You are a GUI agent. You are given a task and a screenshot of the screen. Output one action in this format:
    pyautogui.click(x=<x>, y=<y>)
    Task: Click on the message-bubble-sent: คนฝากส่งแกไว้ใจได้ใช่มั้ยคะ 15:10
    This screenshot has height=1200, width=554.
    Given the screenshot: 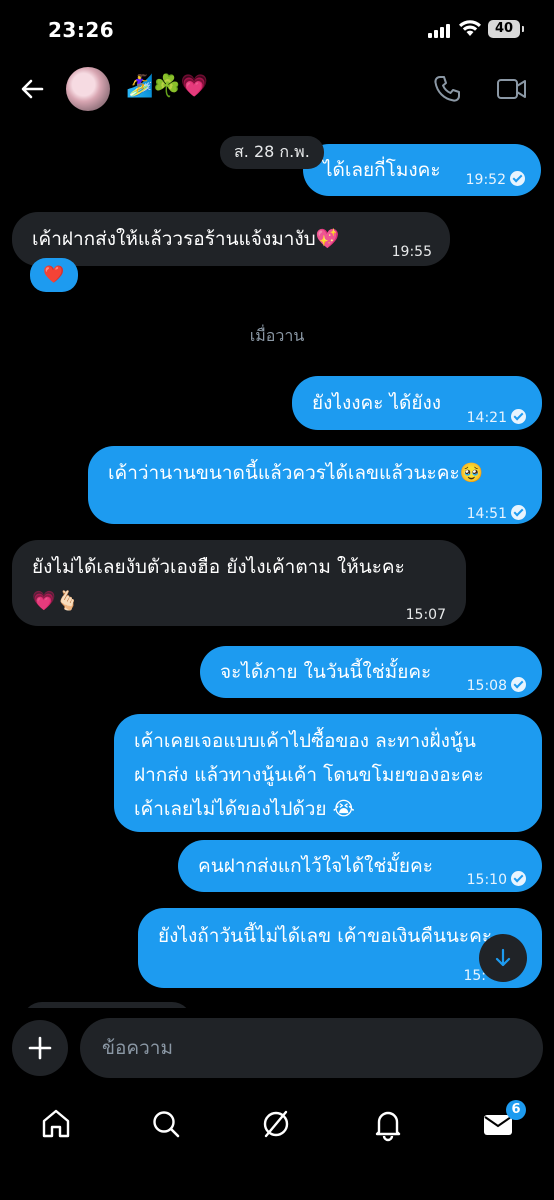 What is the action you would take?
    pyautogui.click(x=360, y=866)
    